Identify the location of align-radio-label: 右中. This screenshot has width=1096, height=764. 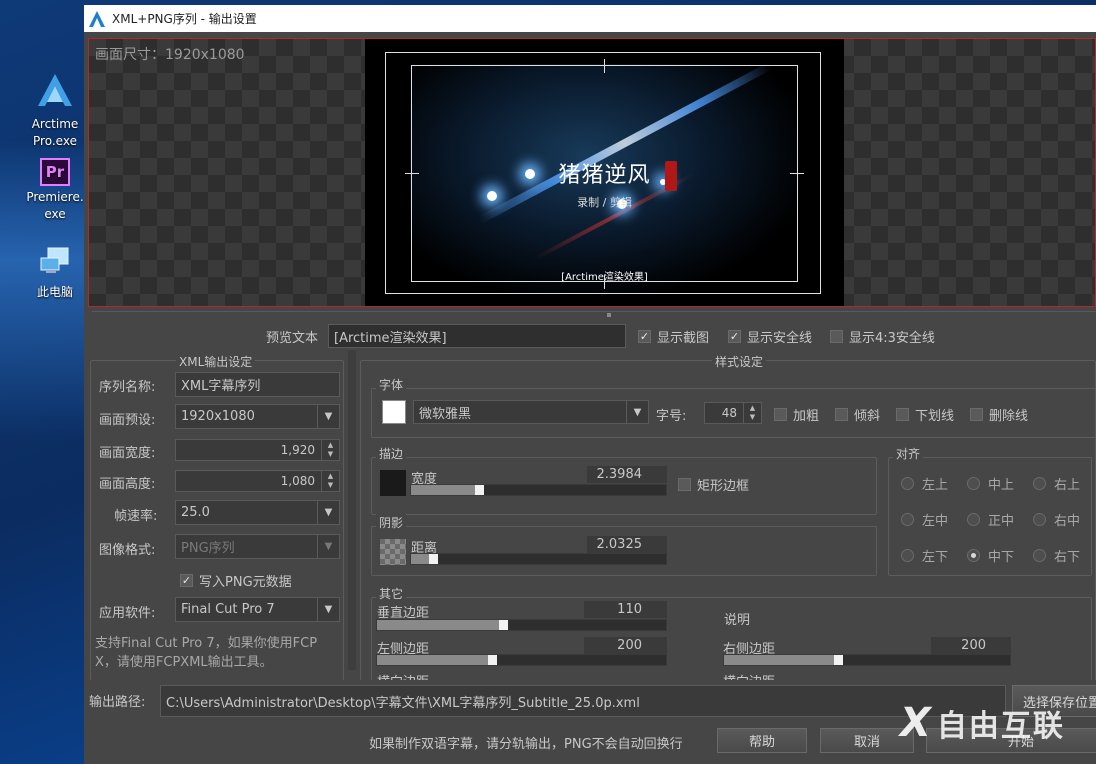
(1067, 521).